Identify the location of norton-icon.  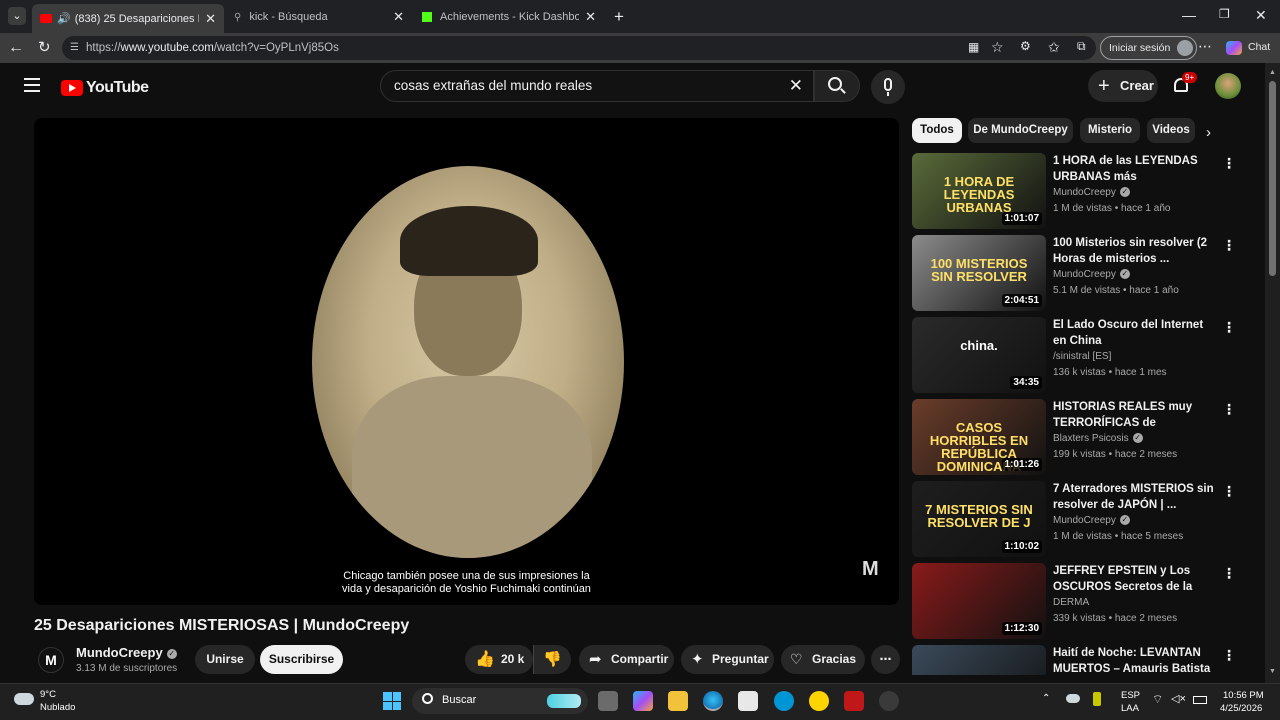
(819, 701).